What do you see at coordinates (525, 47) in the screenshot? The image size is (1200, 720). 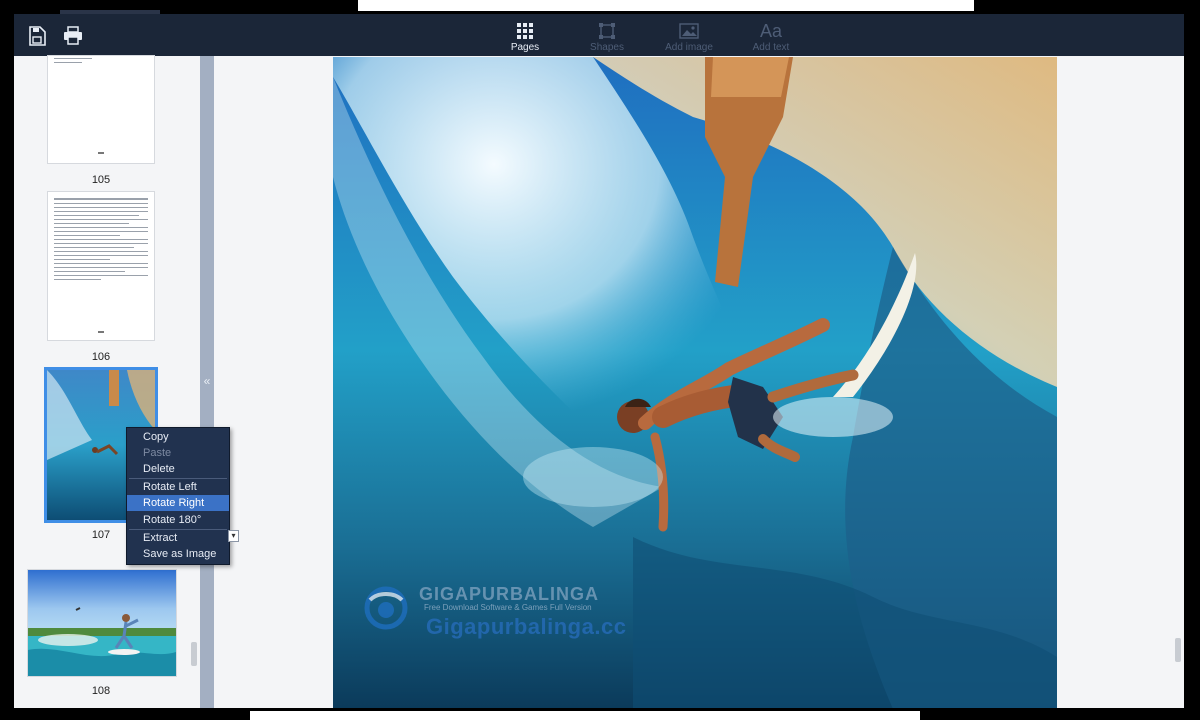 I see `pages-label: Pages` at bounding box center [525, 47].